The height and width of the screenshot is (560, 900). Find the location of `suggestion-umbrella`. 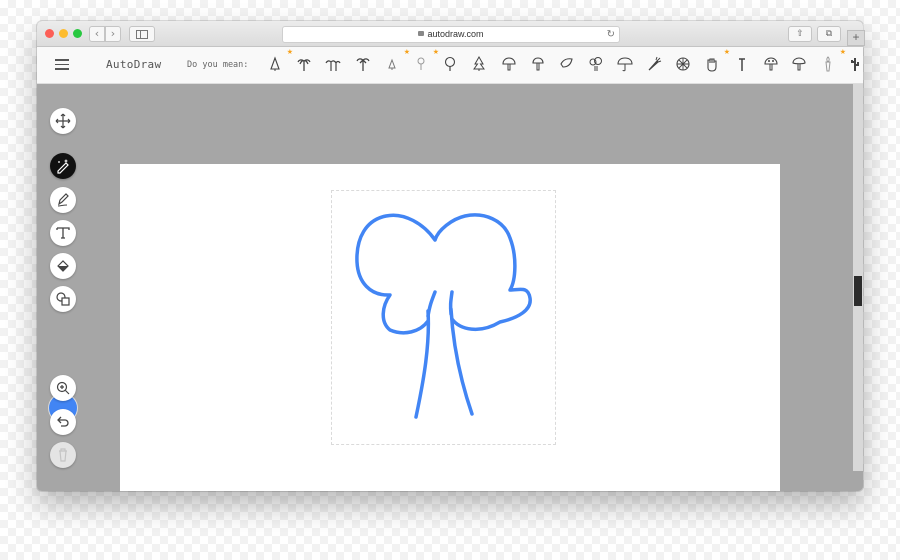

suggestion-umbrella is located at coordinates (628, 65).